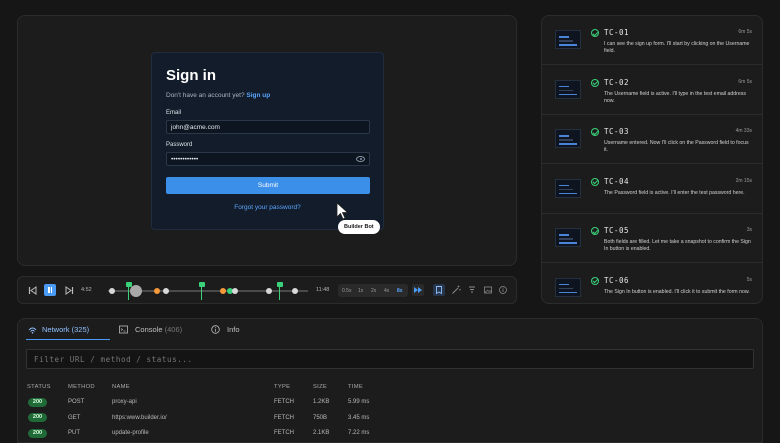  What do you see at coordinates (346, 291) in the screenshot?
I see `speed-0-5x: 0.5x` at bounding box center [346, 291].